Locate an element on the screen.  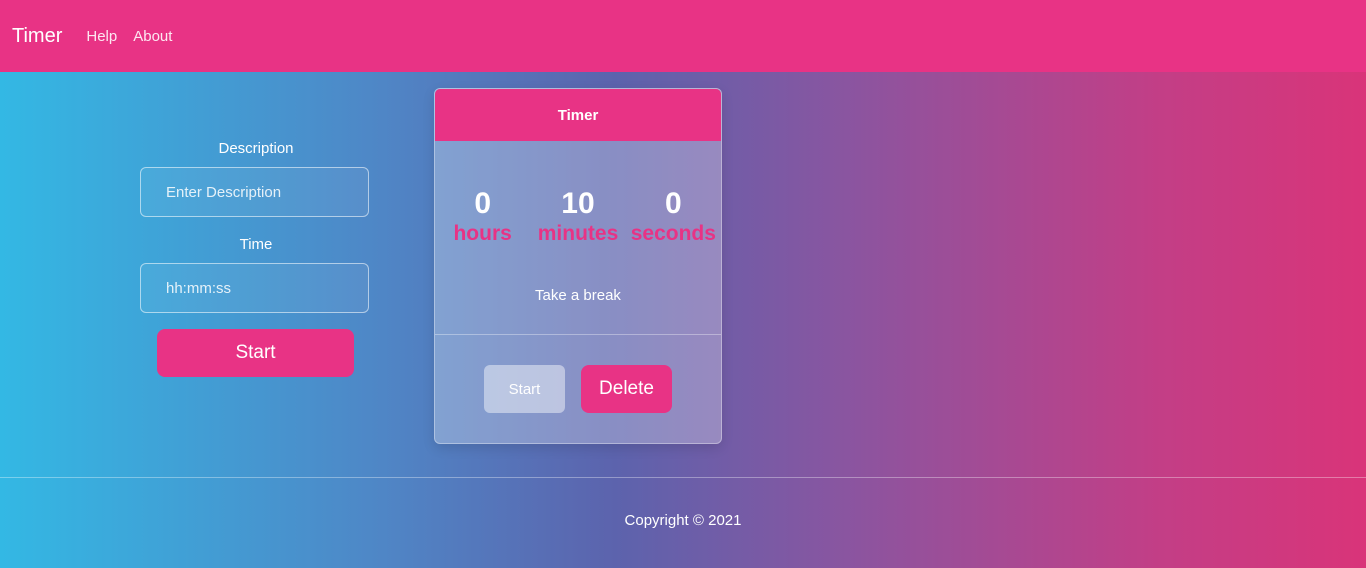
time-label: Time is located at coordinates (256, 244).